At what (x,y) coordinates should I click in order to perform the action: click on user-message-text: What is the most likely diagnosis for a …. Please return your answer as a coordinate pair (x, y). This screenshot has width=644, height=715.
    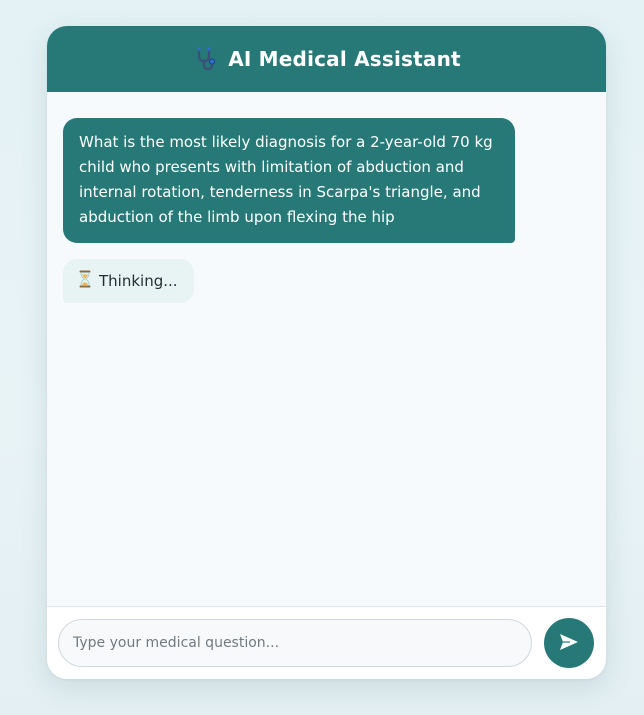
    Looking at the image, I should click on (286, 179).